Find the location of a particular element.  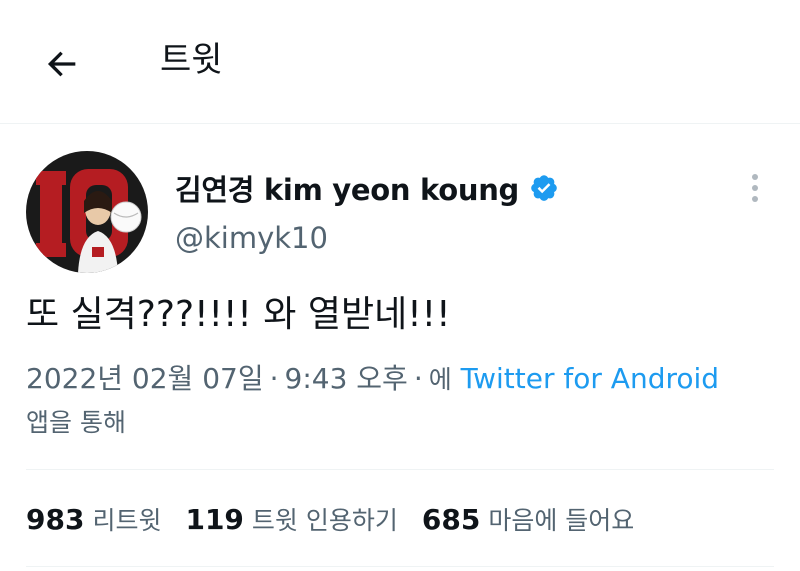

verified-badge-icon is located at coordinates (544, 188).